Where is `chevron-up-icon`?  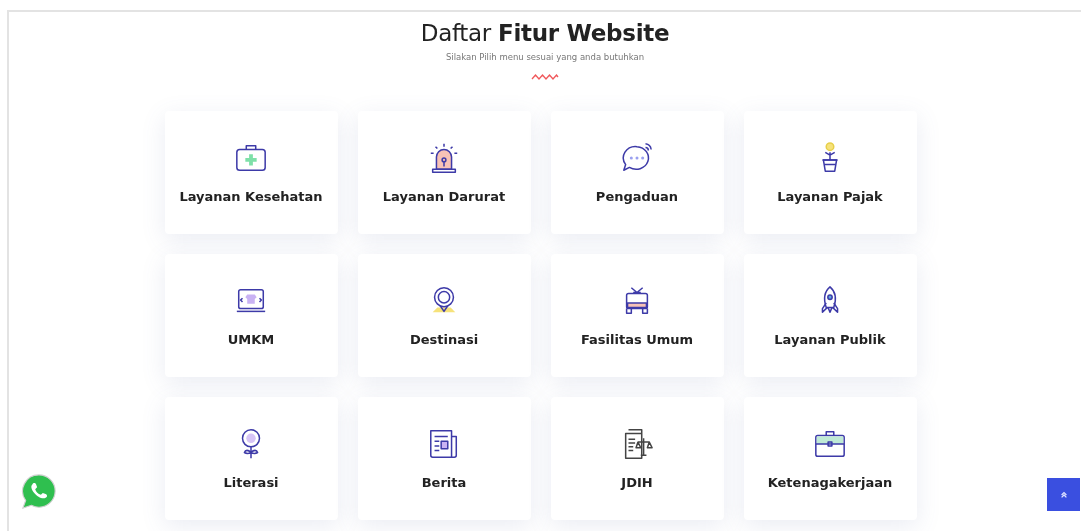 chevron-up-icon is located at coordinates (1063, 494).